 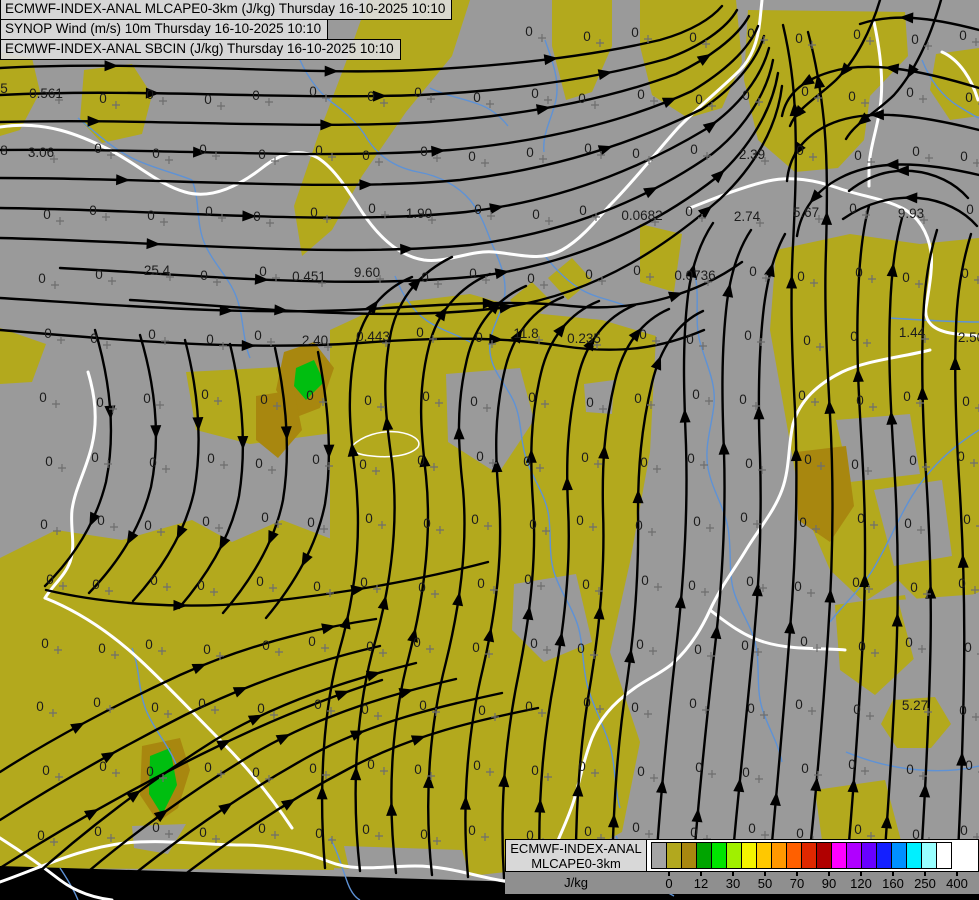 What do you see at coordinates (797, 883) in the screenshot?
I see `colorbar-tick-label: 70` at bounding box center [797, 883].